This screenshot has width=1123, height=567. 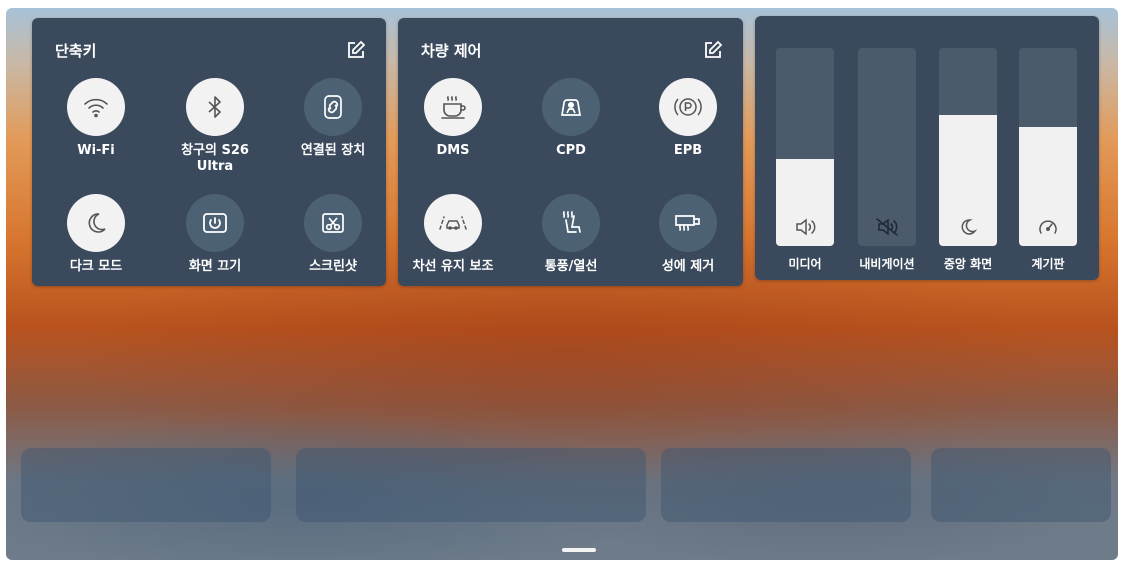 I want to click on tile-screen-off: 화면 끄기, so click(x=215, y=234).